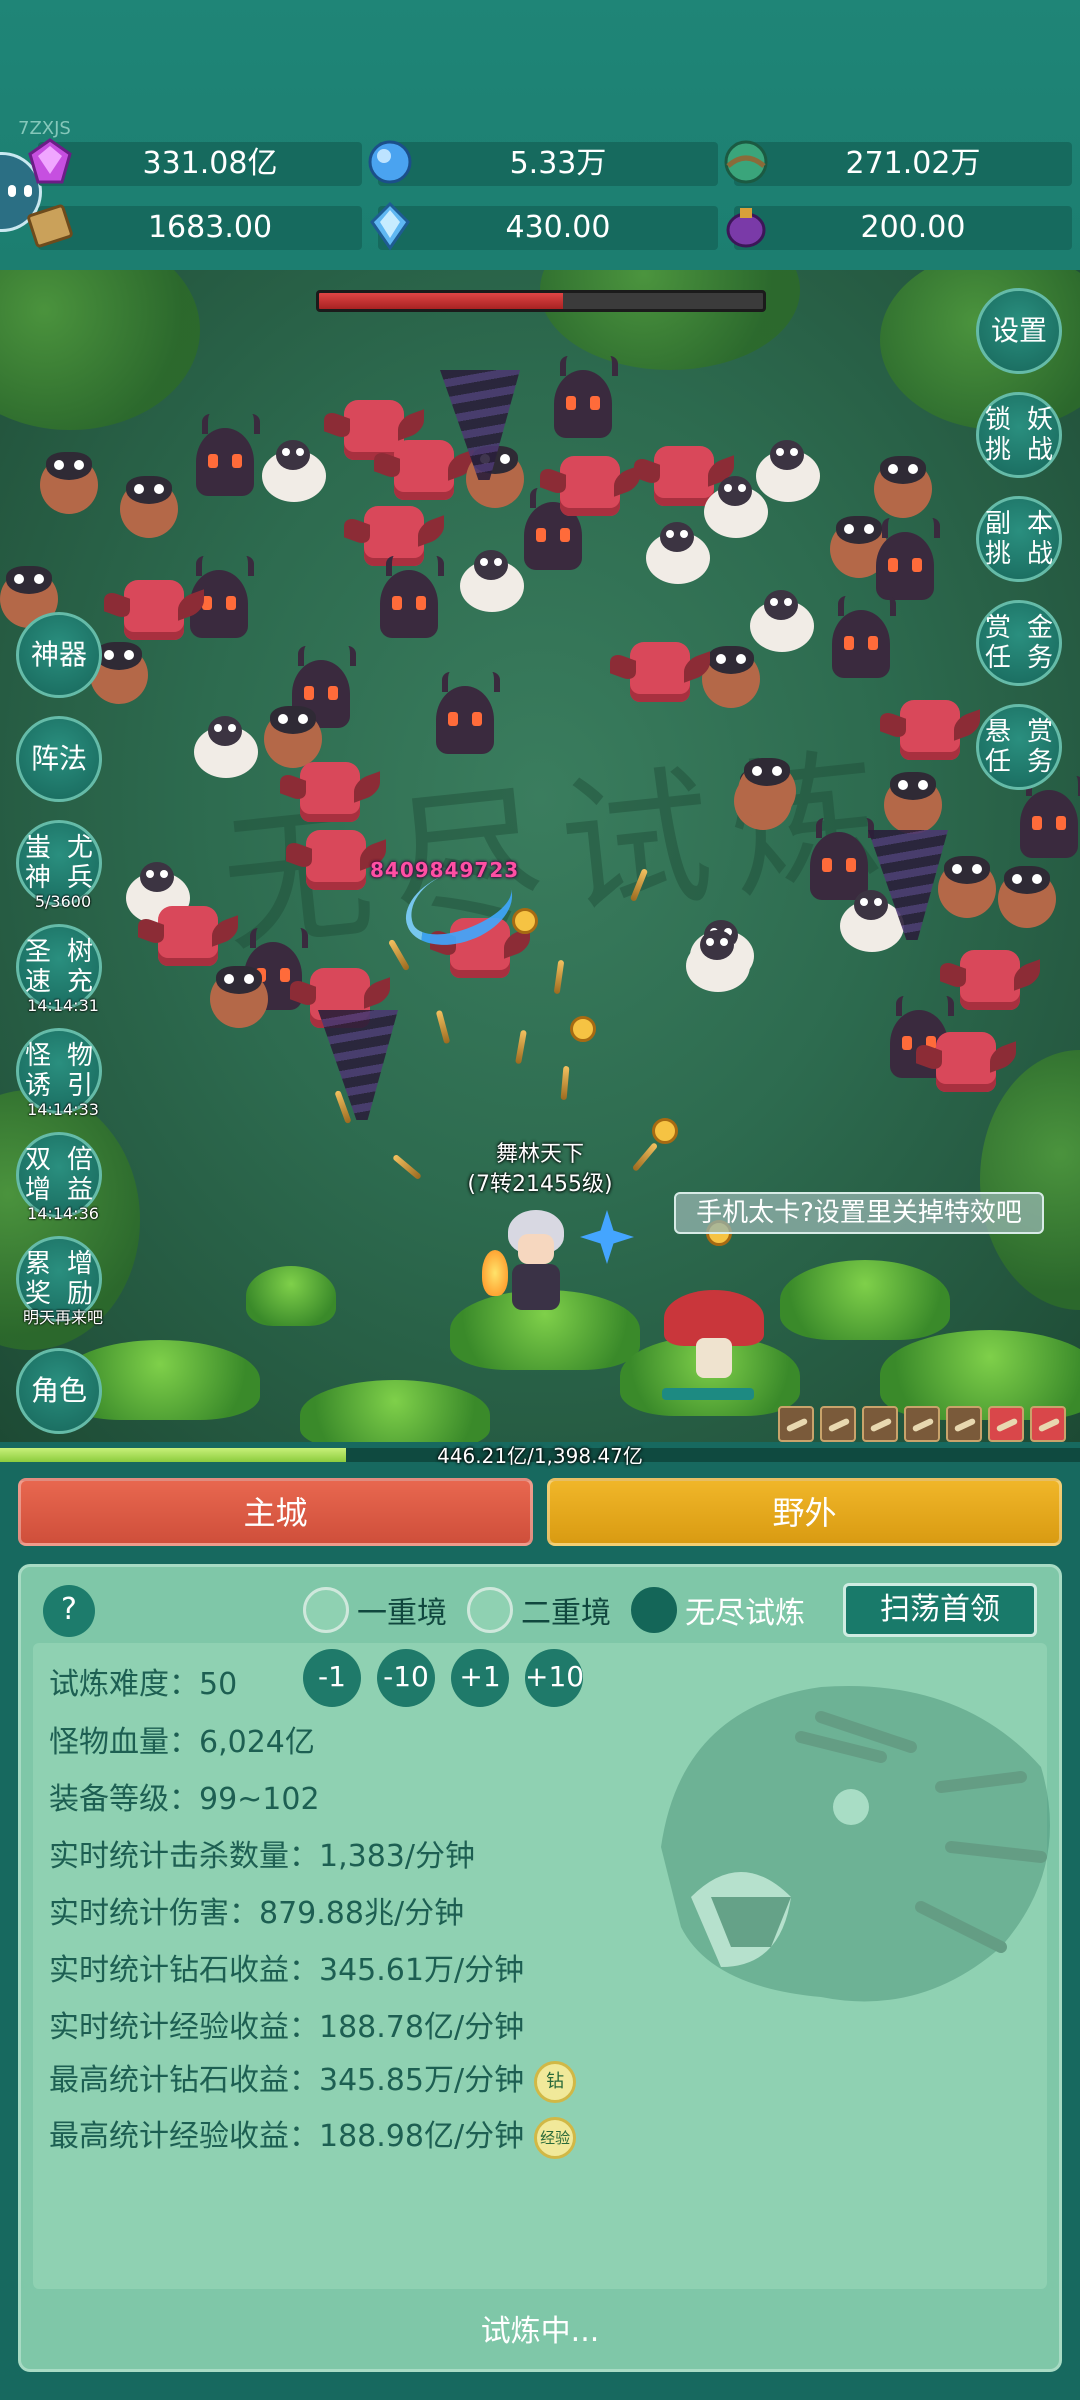  What do you see at coordinates (124, 1742) in the screenshot?
I see `stat-label: 怪物血量：` at bounding box center [124, 1742].